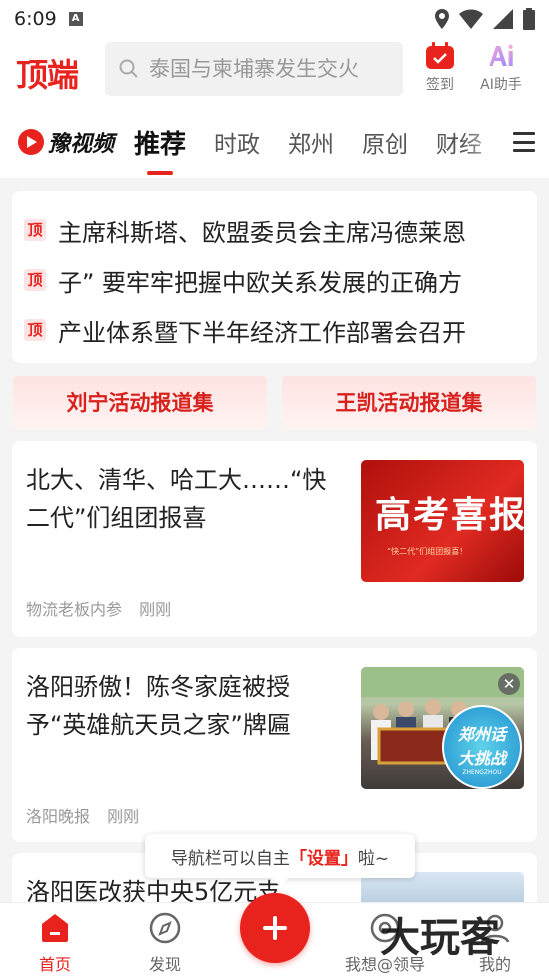  What do you see at coordinates (503, 19) in the screenshot?
I see `signal-icon` at bounding box center [503, 19].